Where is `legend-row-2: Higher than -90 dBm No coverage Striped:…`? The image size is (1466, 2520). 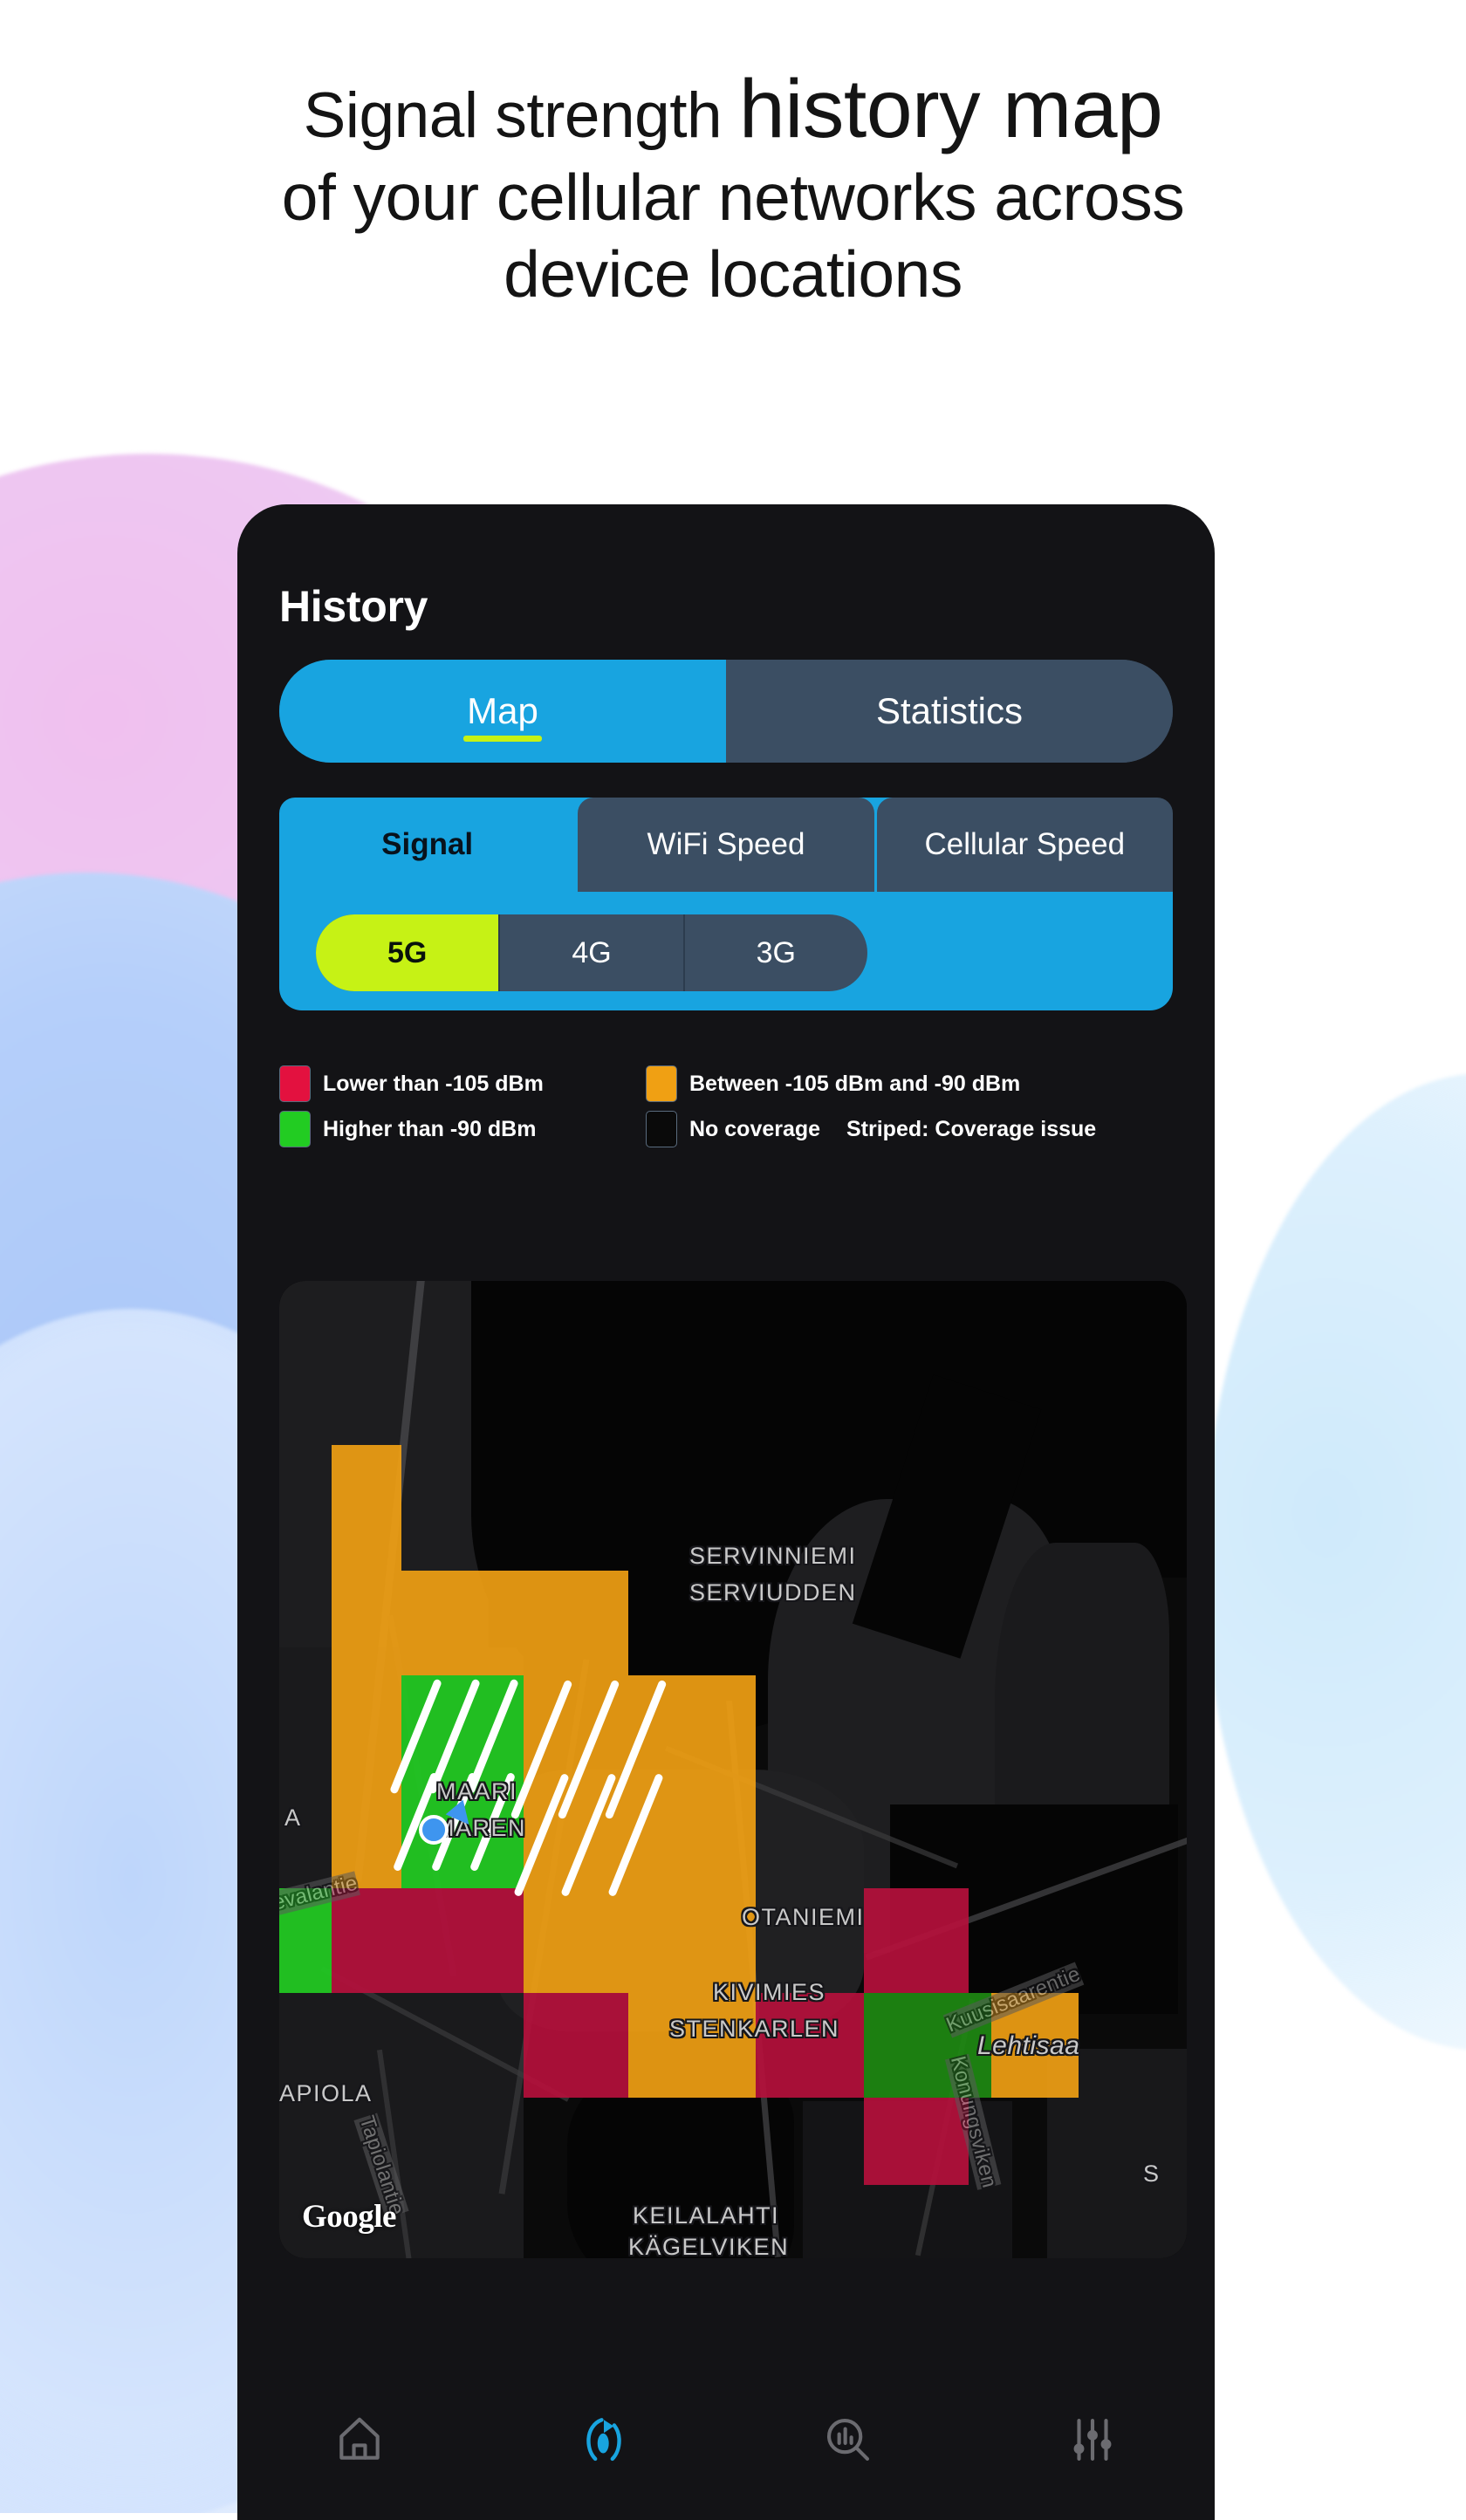 legend-row-2: Higher than -90 dBm No coverage Striped:… is located at coordinates (726, 1129).